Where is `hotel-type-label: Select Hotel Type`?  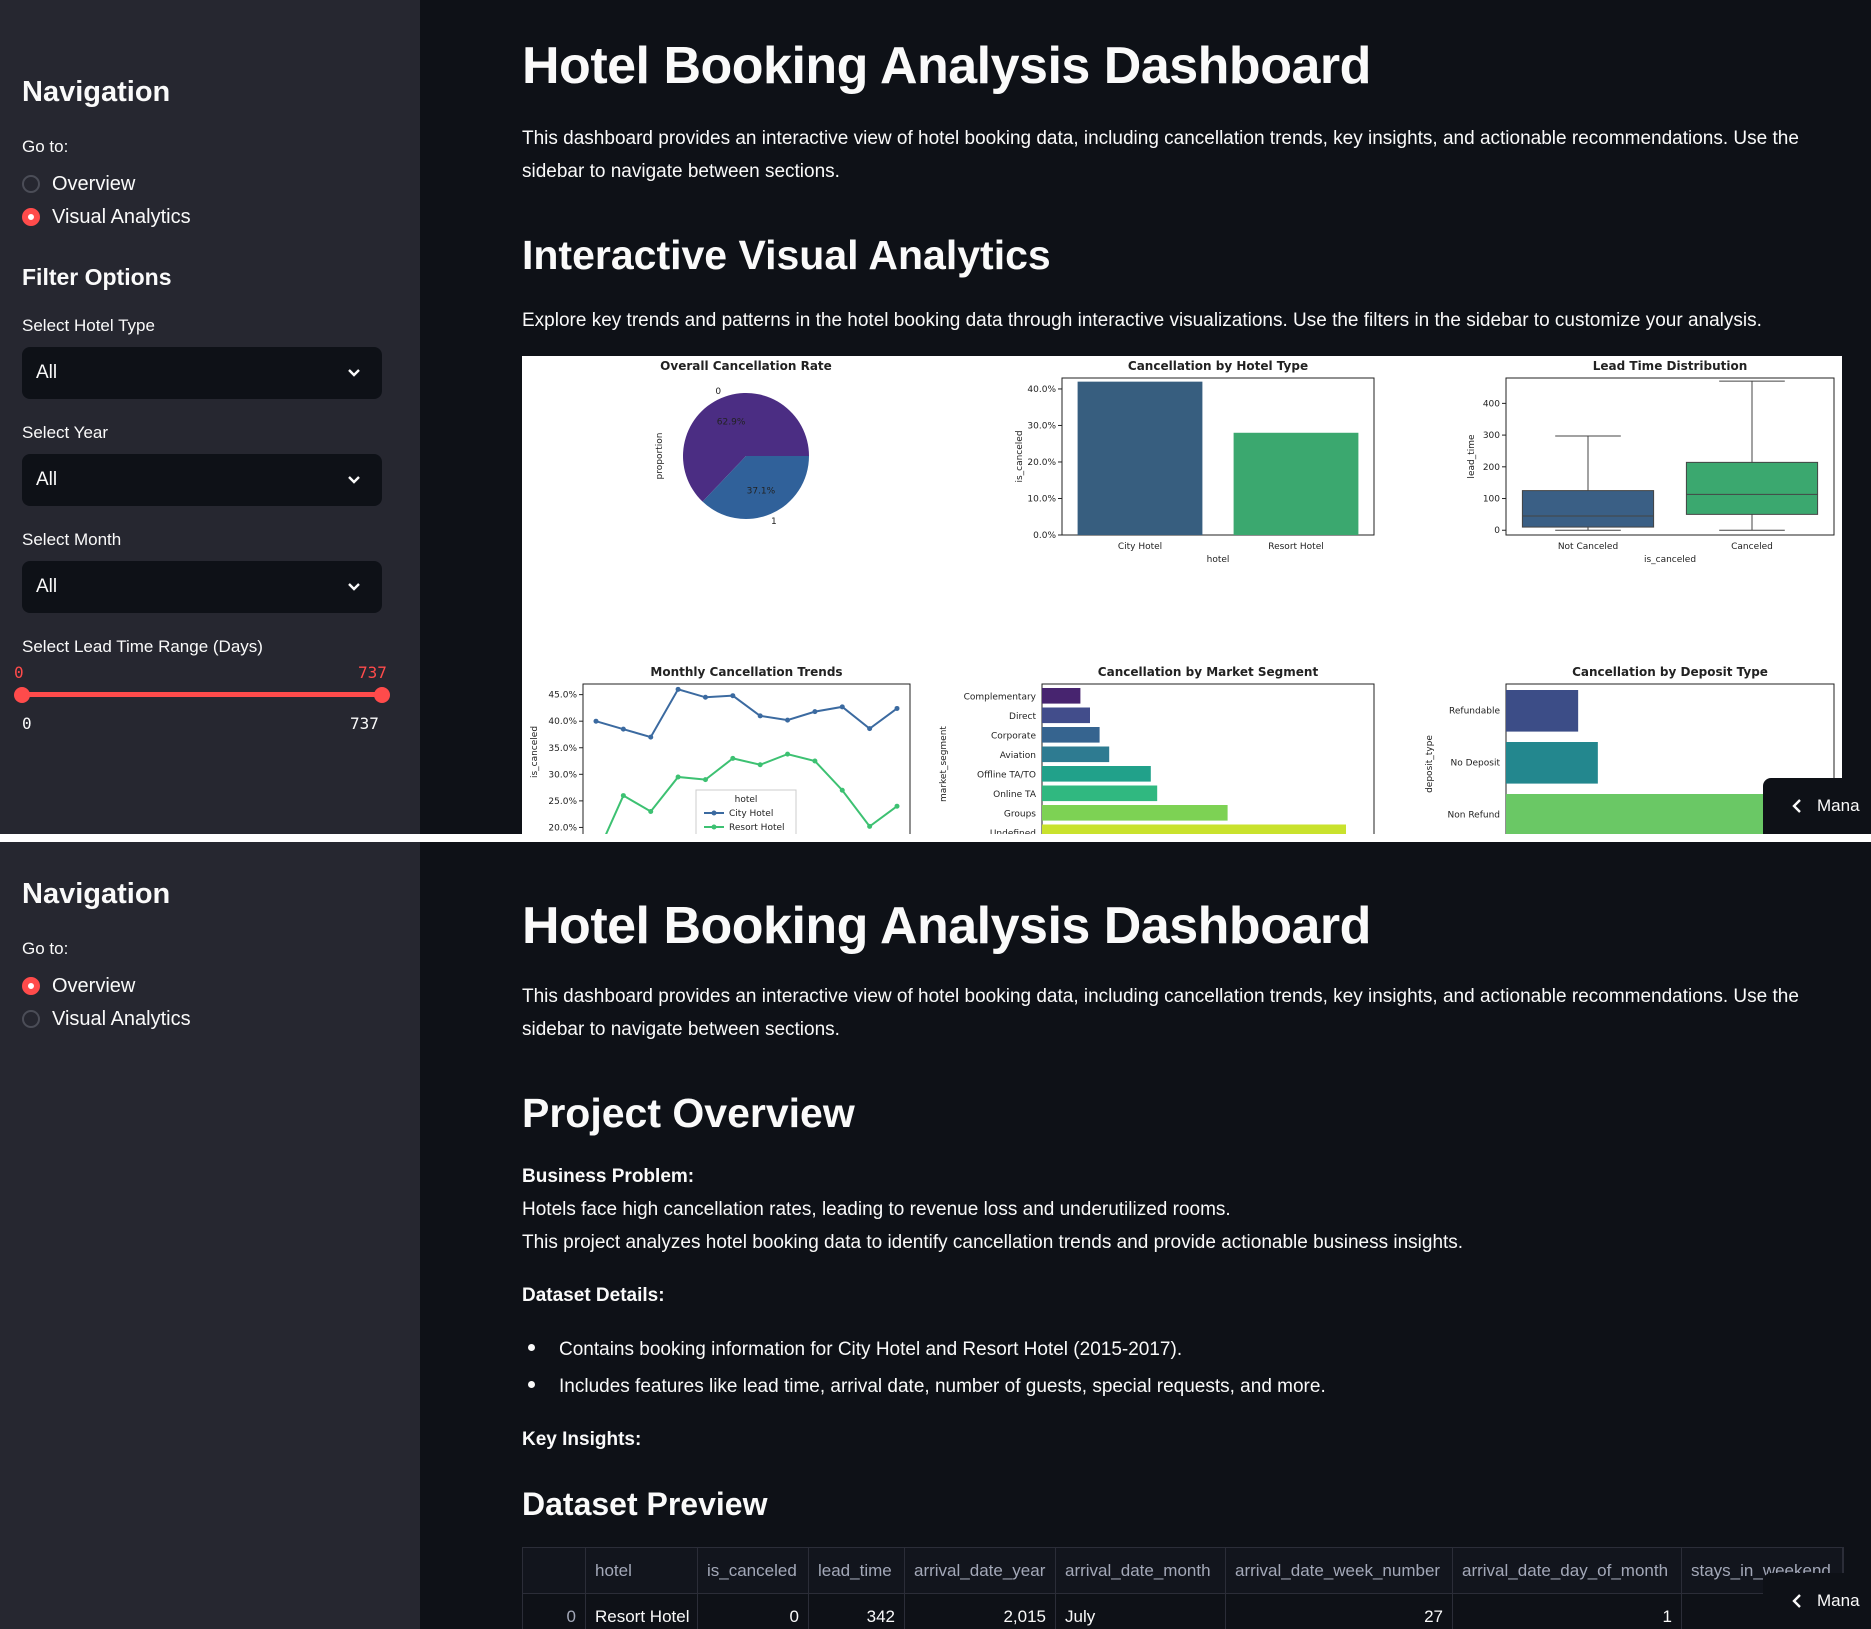 hotel-type-label: Select Hotel Type is located at coordinates (88, 325).